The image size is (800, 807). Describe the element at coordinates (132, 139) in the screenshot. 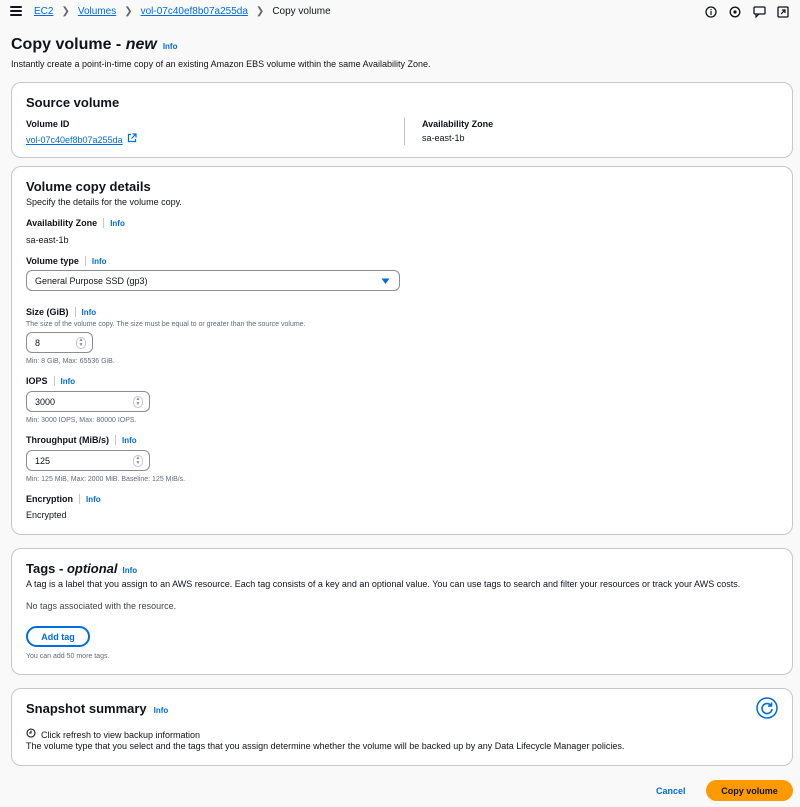

I see `external-link-icon` at that location.